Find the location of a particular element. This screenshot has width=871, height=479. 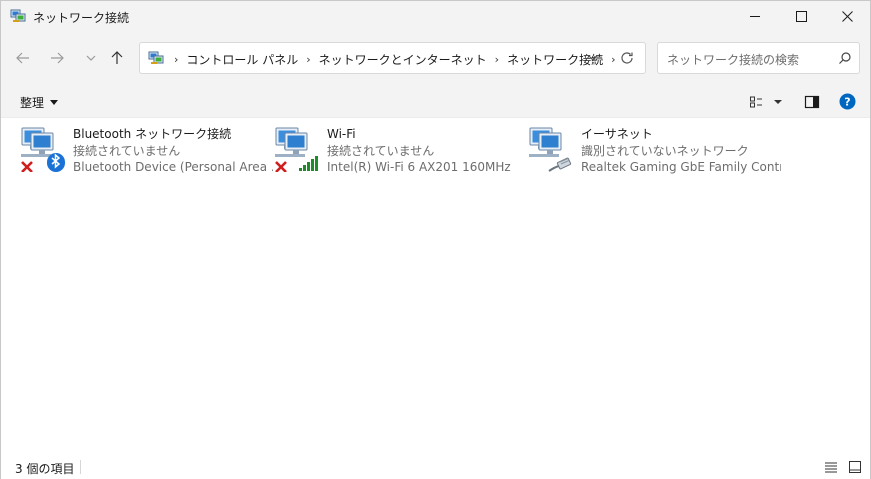

details-view-icon is located at coordinates (831, 467).